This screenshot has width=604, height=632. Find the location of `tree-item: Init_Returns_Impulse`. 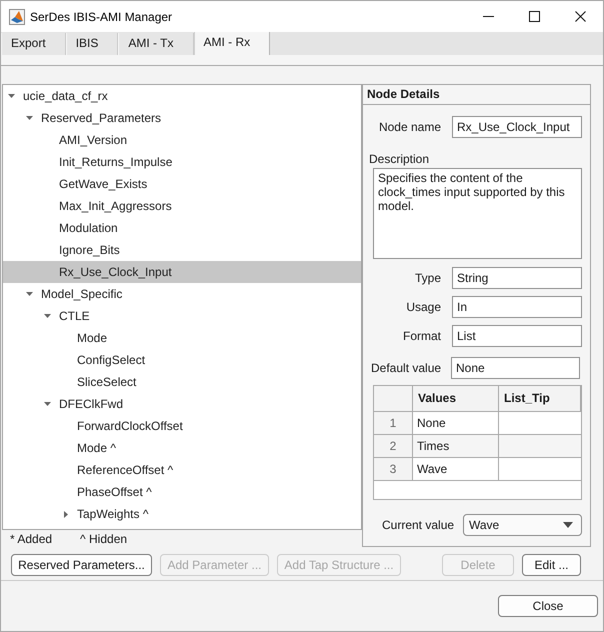

tree-item: Init_Returns_Impulse is located at coordinates (182, 162).